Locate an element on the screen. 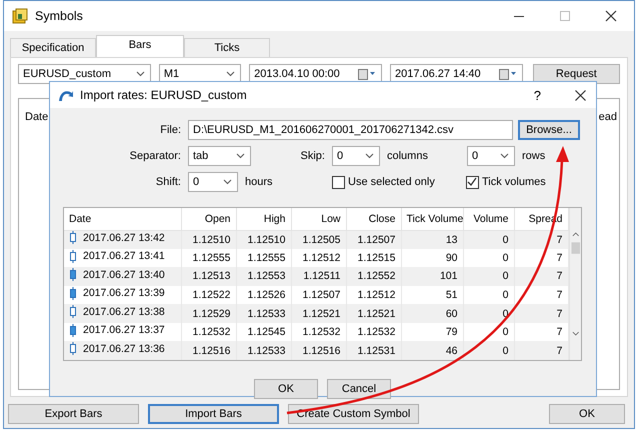 The height and width of the screenshot is (433, 638). table-cell: 1.12529 is located at coordinates (211, 314).